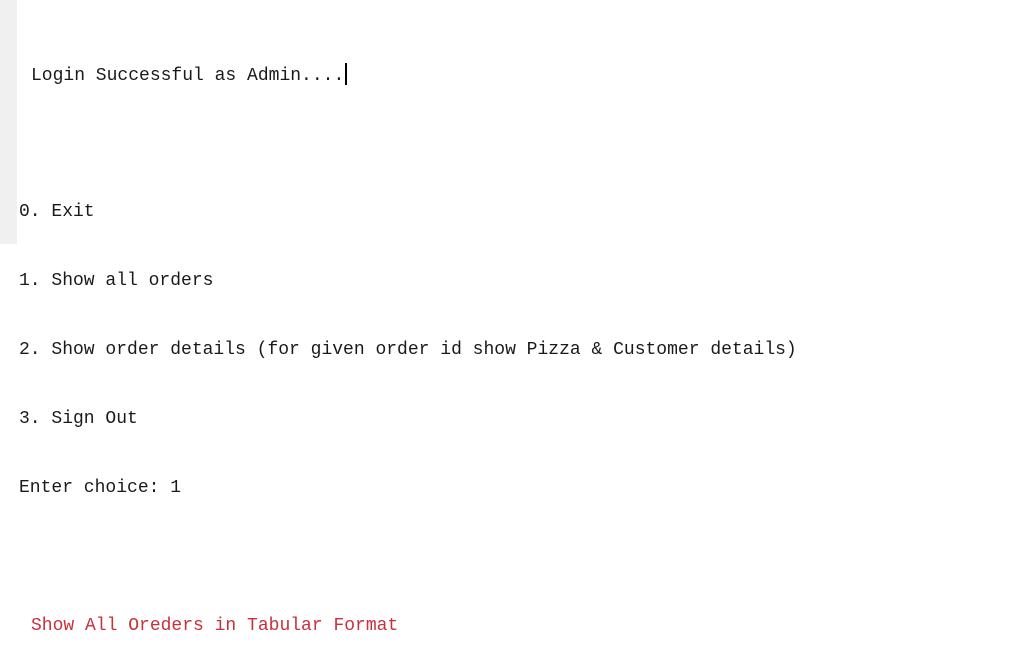  I want to click on choice-input-value: 1, so click(175, 488).